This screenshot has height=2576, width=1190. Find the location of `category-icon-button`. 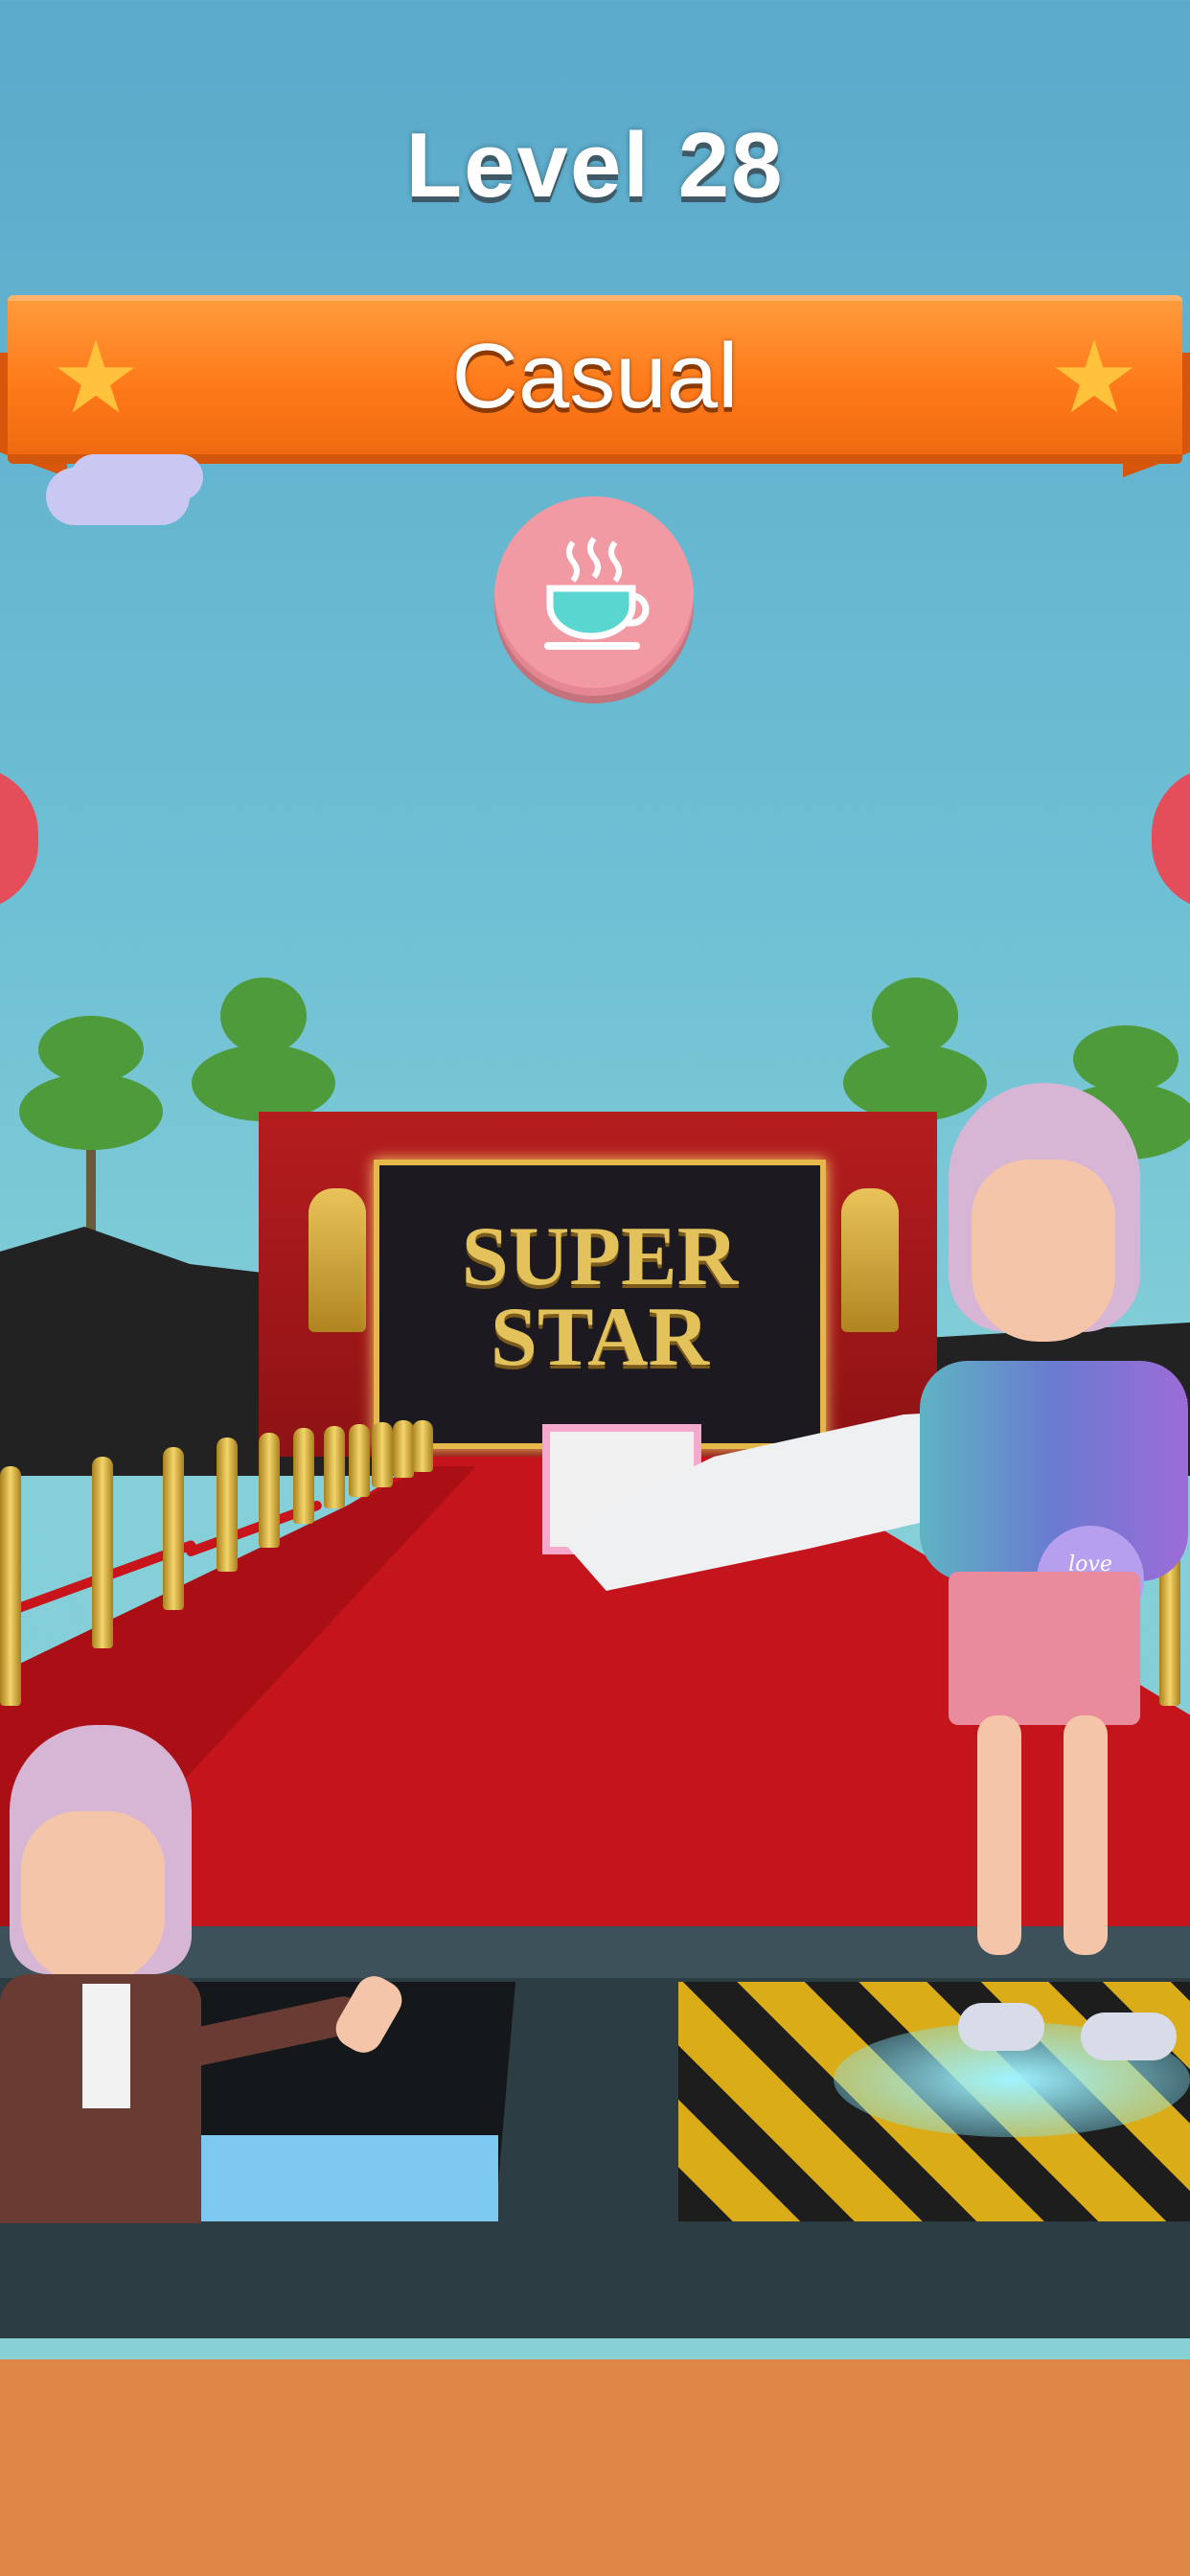

category-icon-button is located at coordinates (594, 596).